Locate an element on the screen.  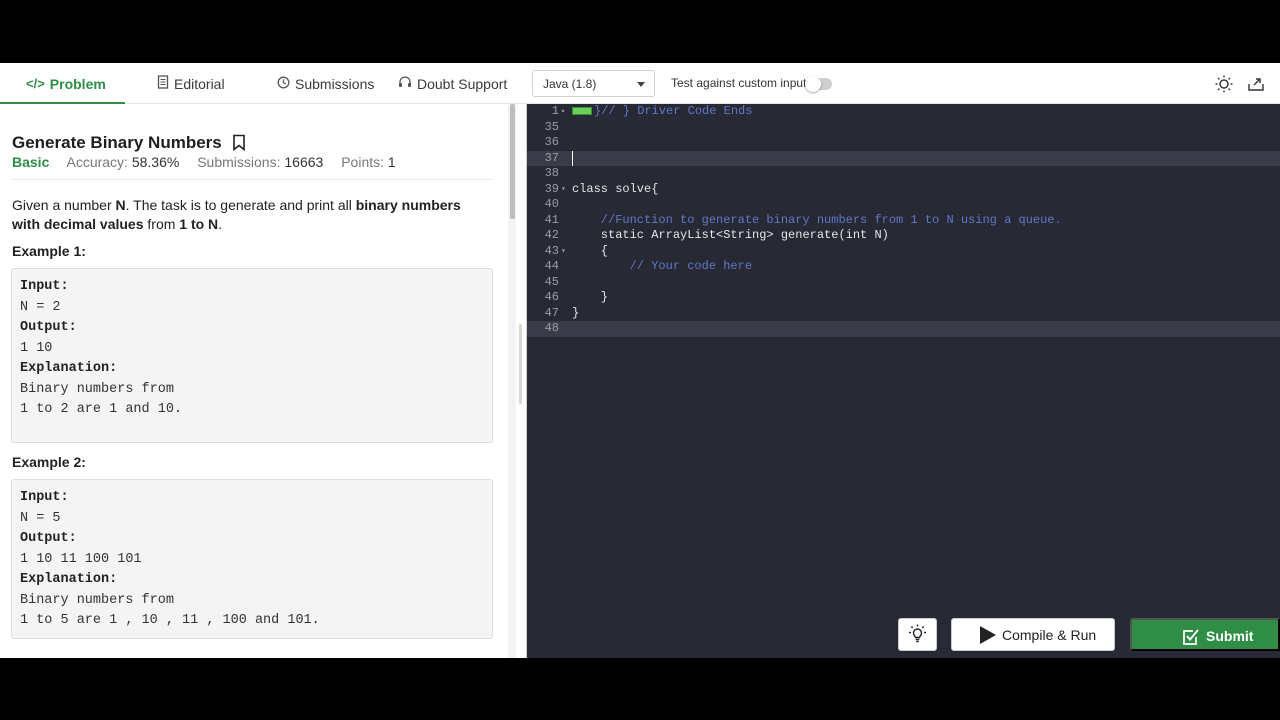
submissions-value: 16663 is located at coordinates (304, 162).